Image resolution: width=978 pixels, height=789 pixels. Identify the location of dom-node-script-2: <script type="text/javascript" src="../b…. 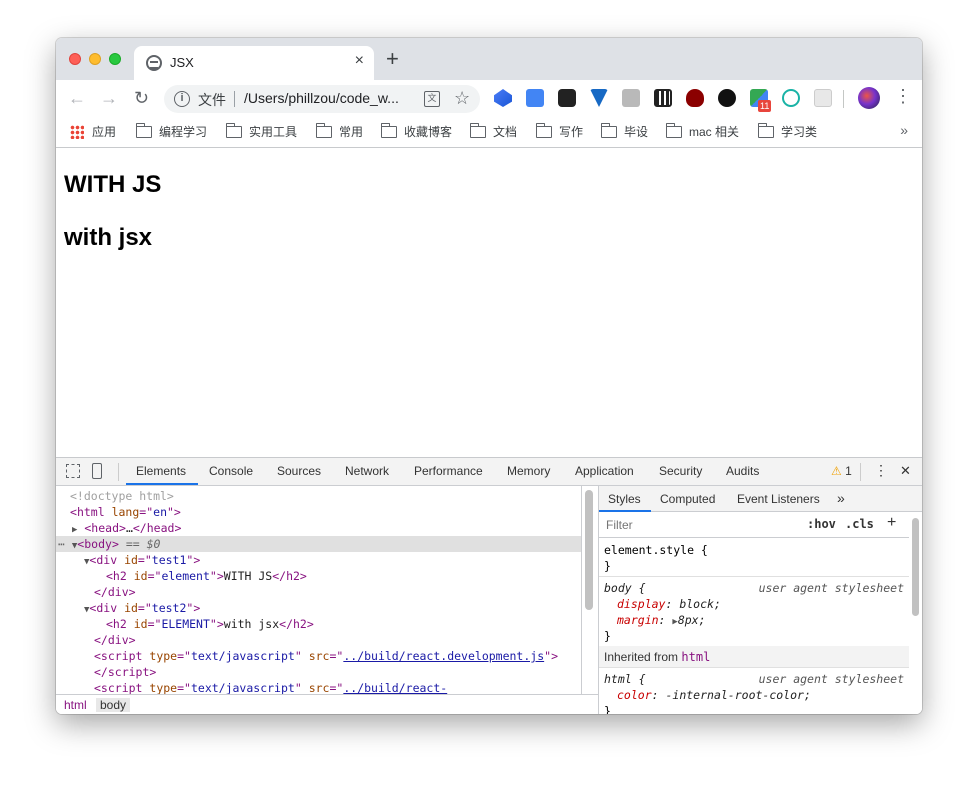
(318, 687).